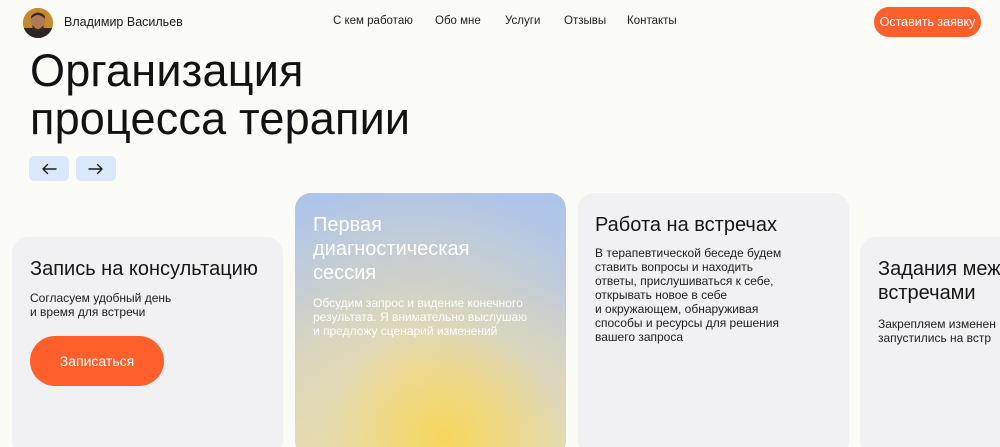 Image resolution: width=1000 pixels, height=447 pixels. I want to click on card-title: Работа на встречах, so click(686, 225).